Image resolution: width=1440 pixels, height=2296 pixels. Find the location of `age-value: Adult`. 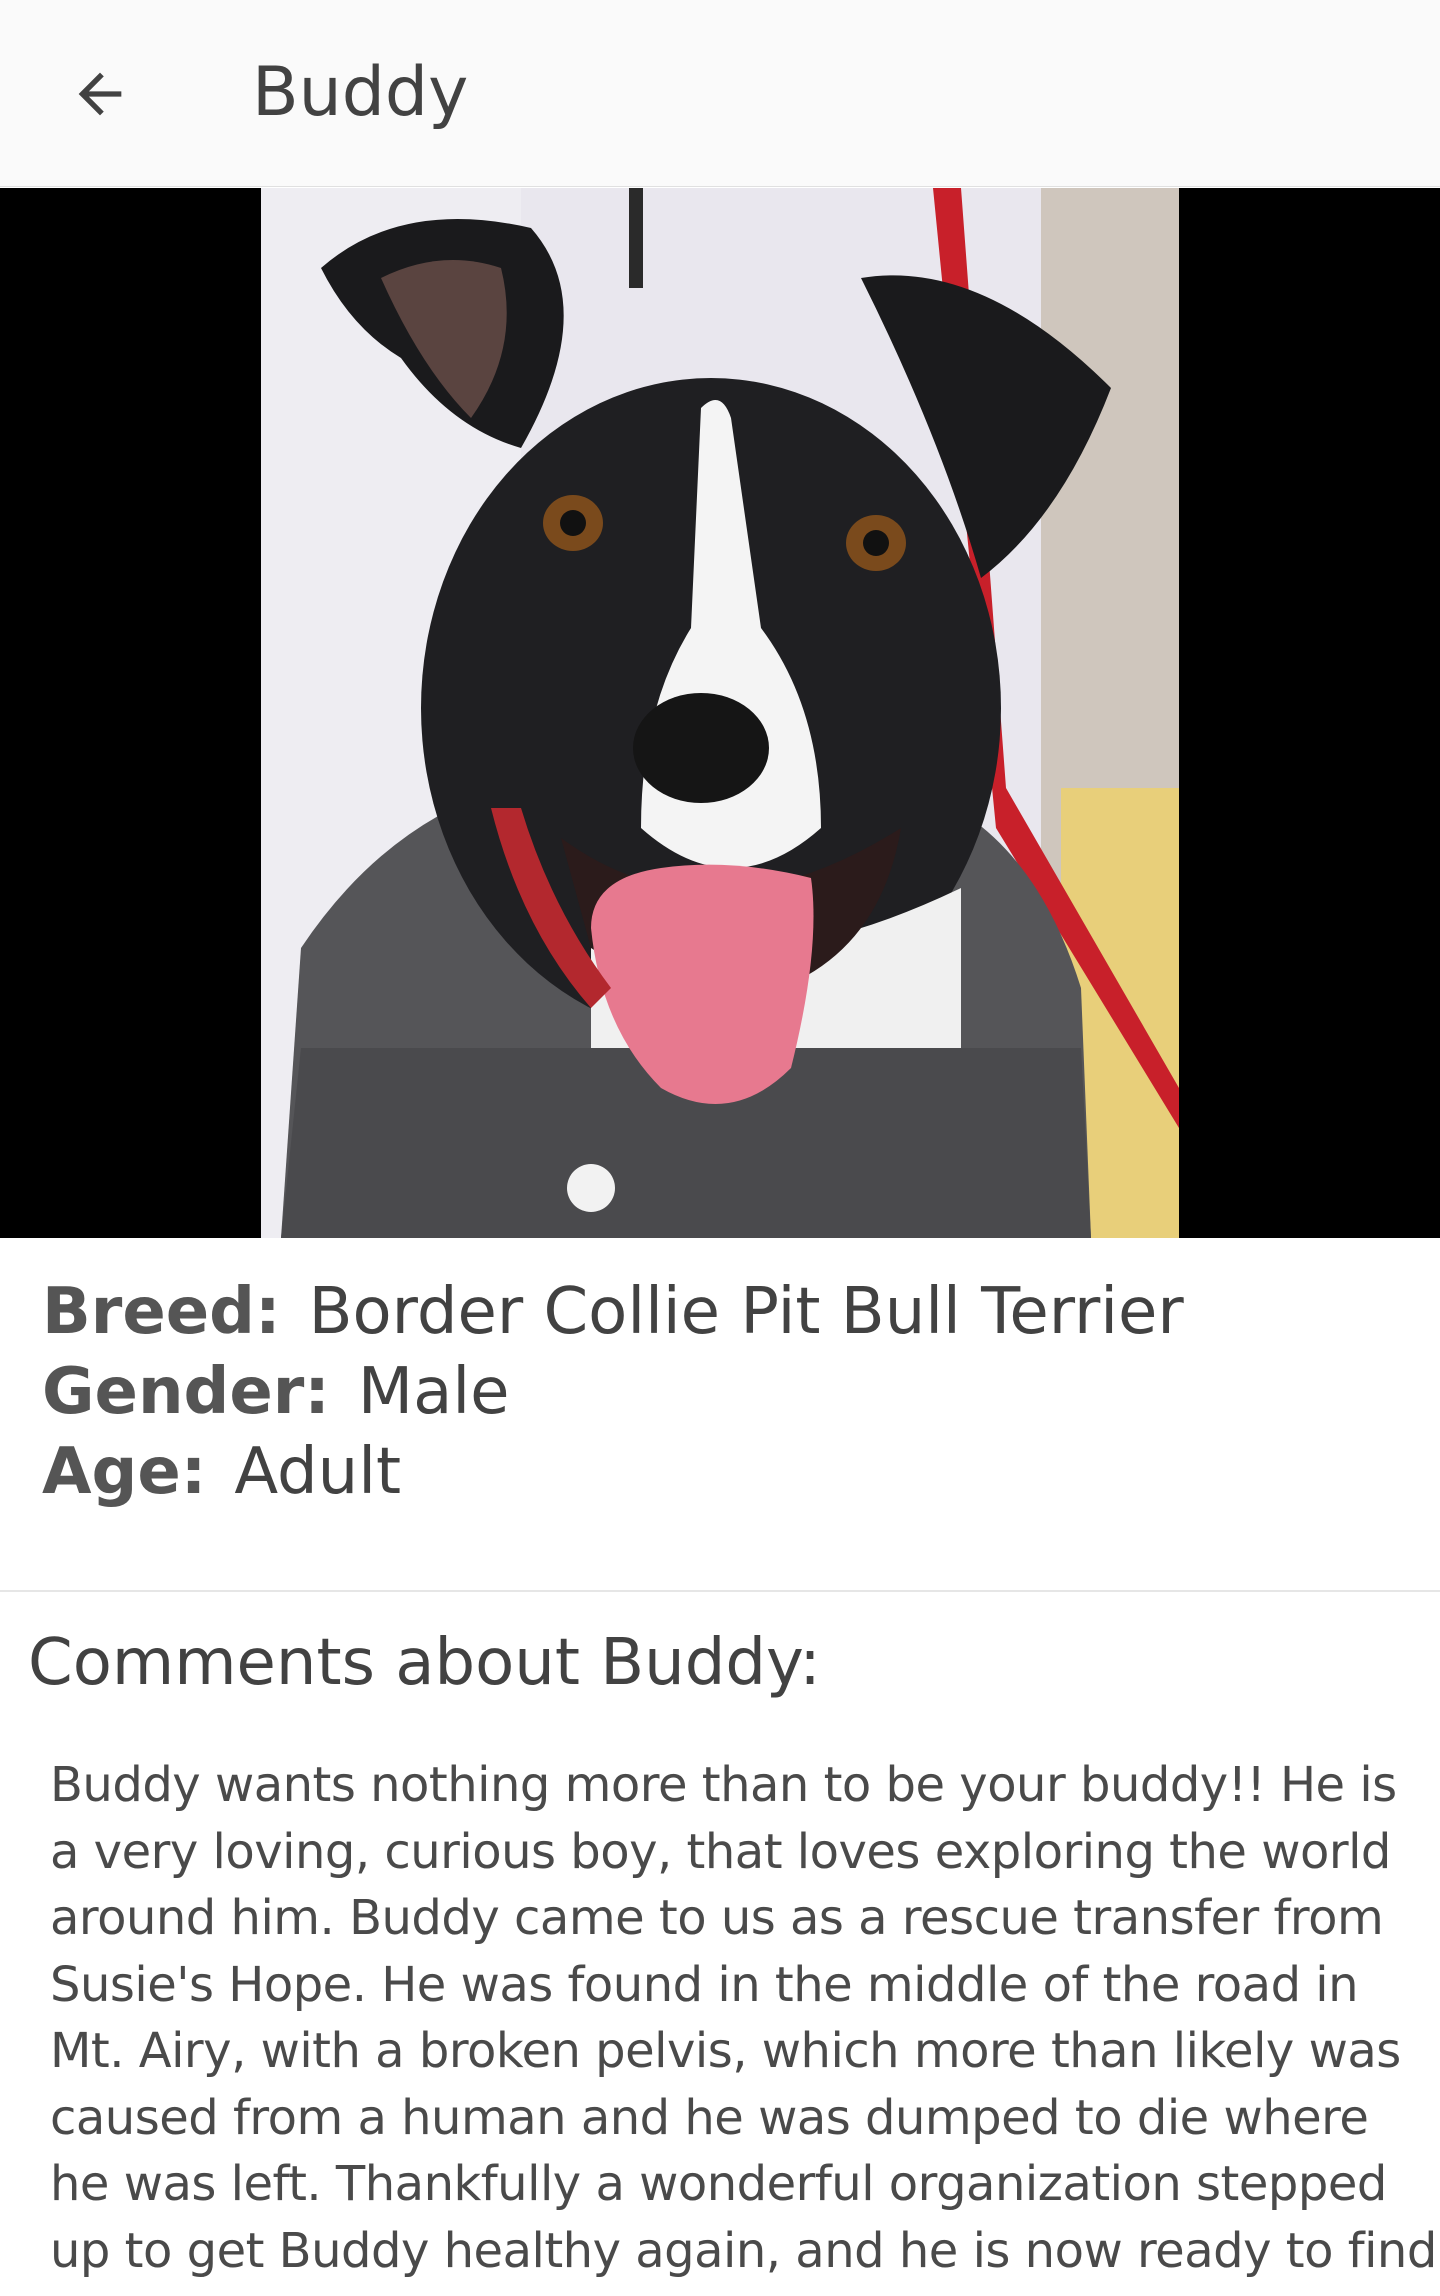

age-value: Adult is located at coordinates (318, 1472).